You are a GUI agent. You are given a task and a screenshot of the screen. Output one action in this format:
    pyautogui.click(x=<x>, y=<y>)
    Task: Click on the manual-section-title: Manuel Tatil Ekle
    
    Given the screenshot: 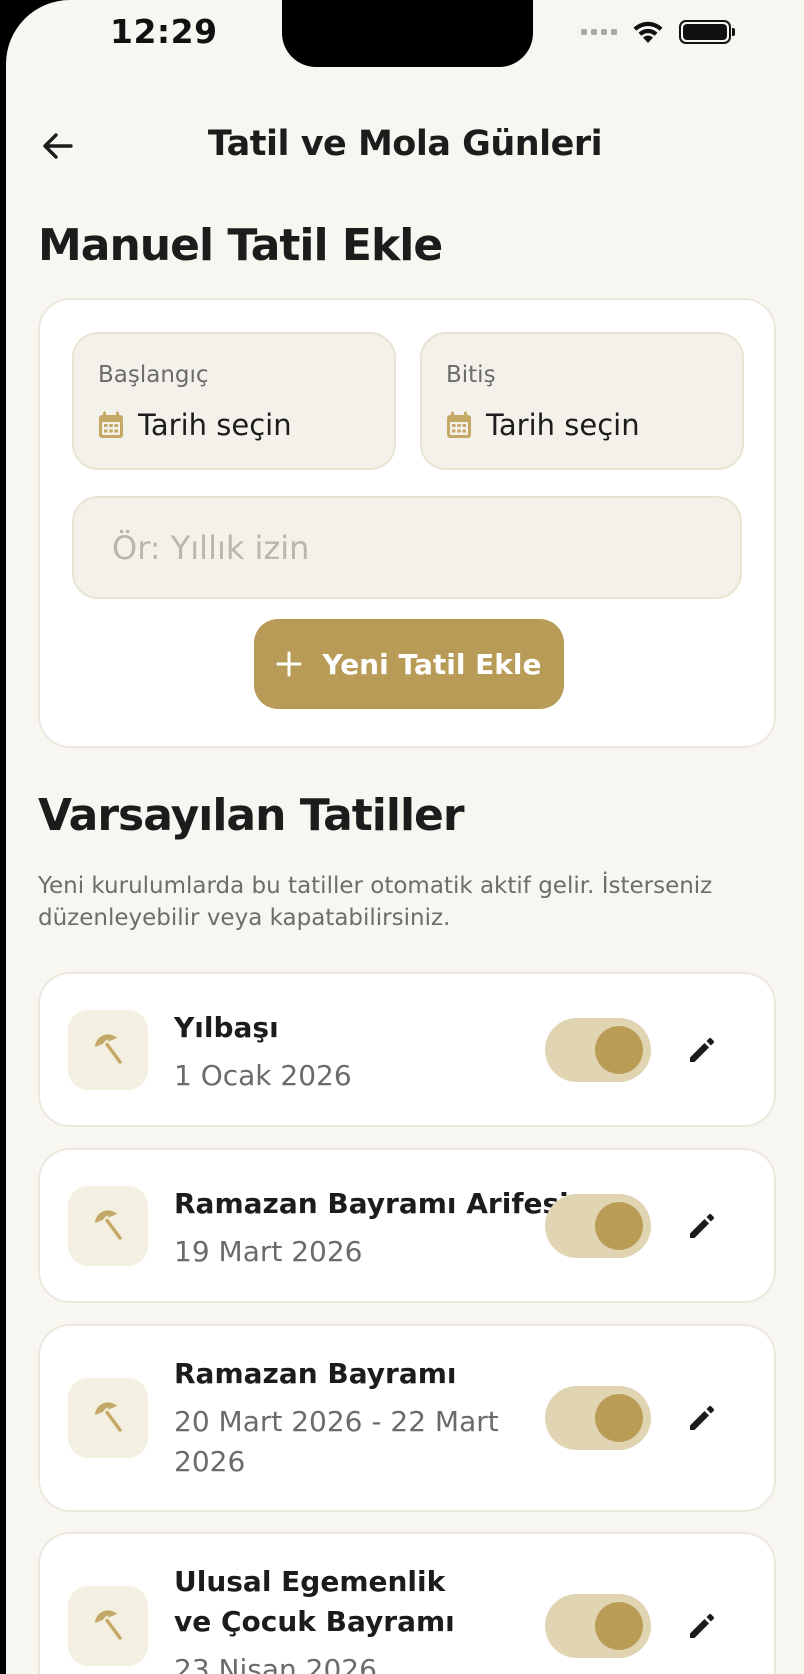 What is the action you would take?
    pyautogui.click(x=240, y=245)
    